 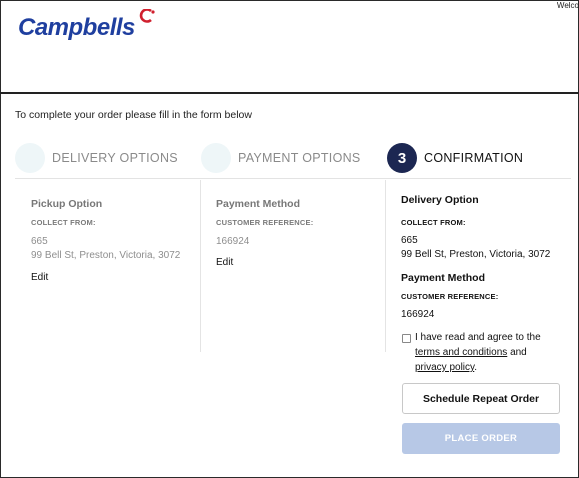 What do you see at coordinates (293, 178) in the screenshot?
I see `steps-divider` at bounding box center [293, 178].